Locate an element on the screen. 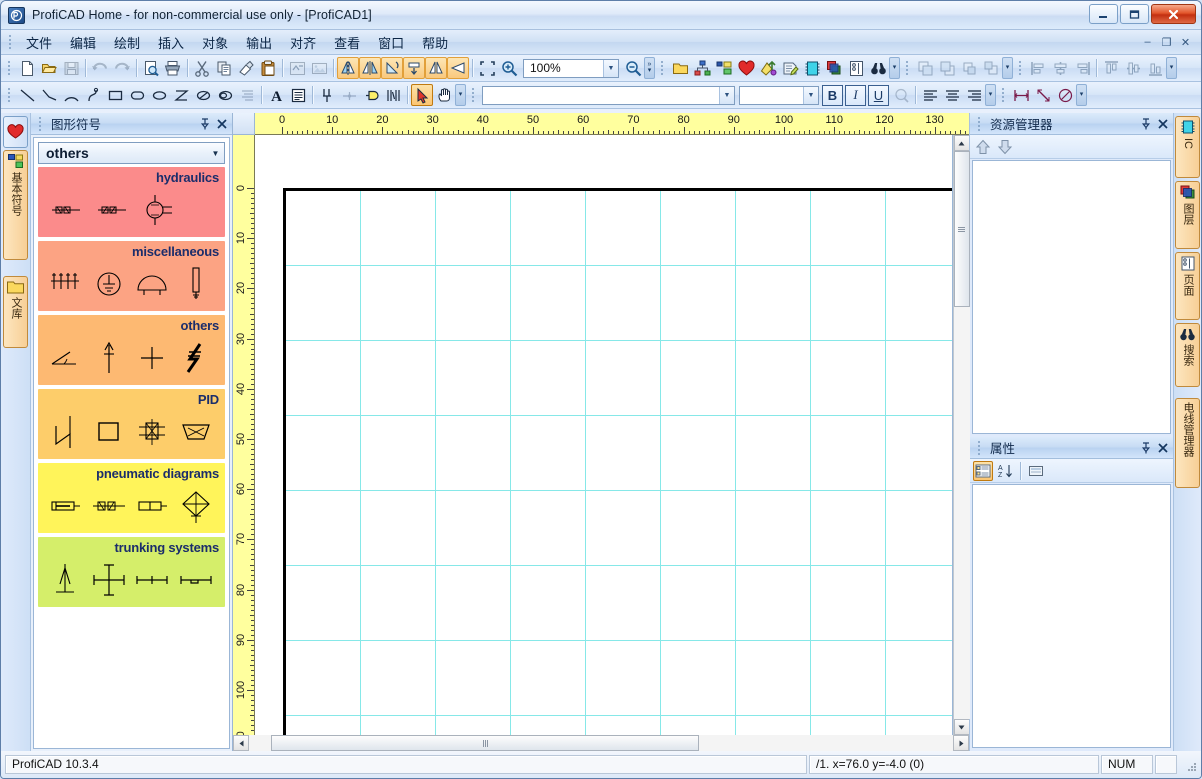 The height and width of the screenshot is (779, 1202). toolbar-overflow-button-6: ▾ is located at coordinates (990, 95).